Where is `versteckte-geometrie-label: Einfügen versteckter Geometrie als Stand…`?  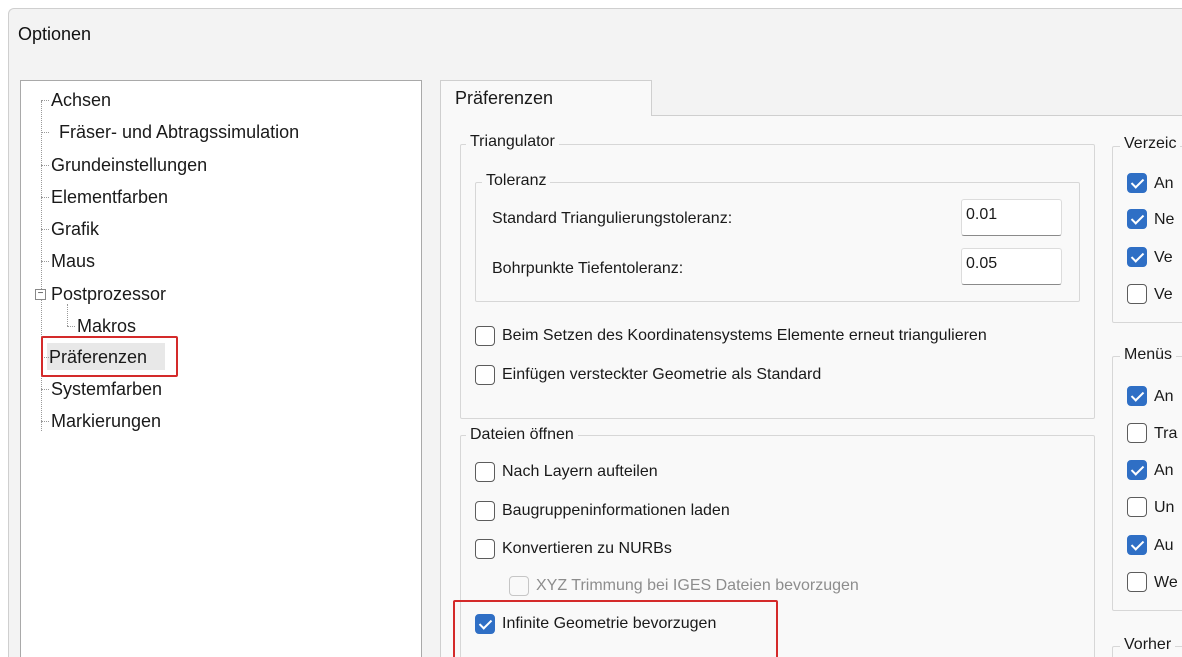
versteckte-geometrie-label: Einfügen versteckter Geometrie als Stand… is located at coordinates (661, 375).